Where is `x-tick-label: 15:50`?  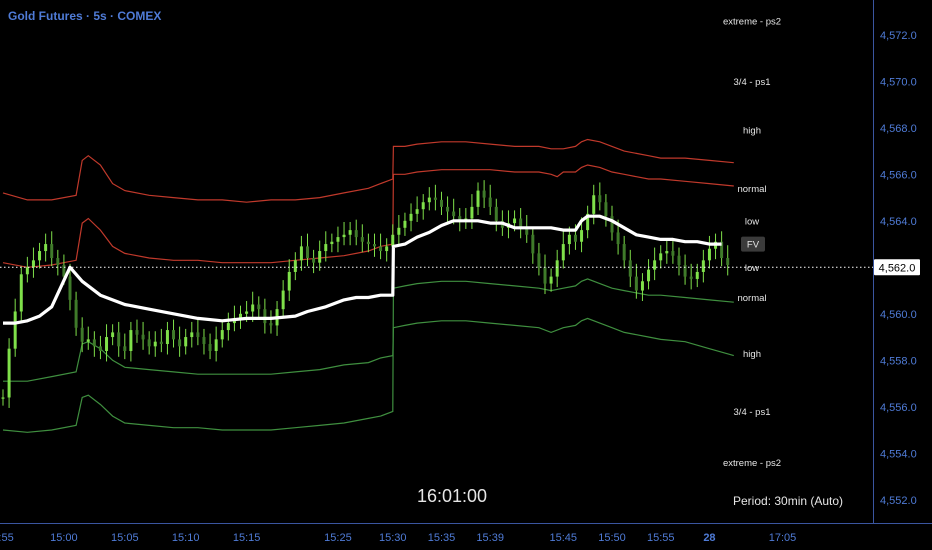
x-tick-label: 15:50 is located at coordinates (612, 538).